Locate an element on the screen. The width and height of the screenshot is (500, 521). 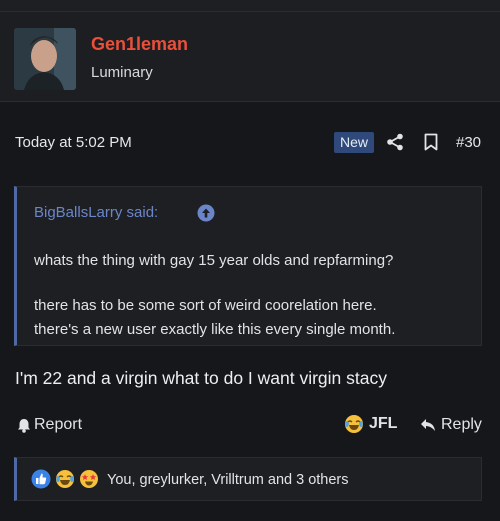
user-title: Luminary is located at coordinates (122, 72).